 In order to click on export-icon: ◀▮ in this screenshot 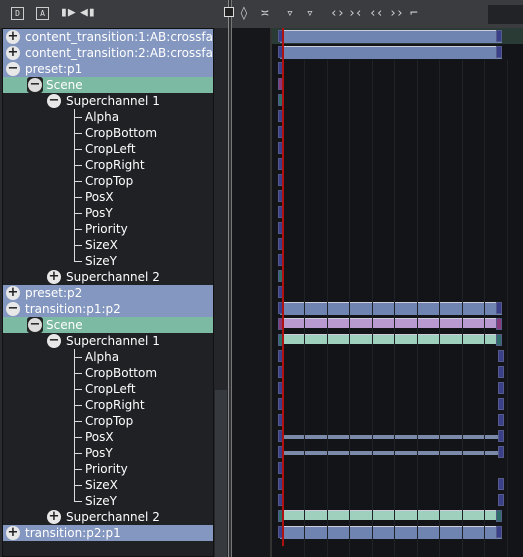, I will do `click(88, 13)`.